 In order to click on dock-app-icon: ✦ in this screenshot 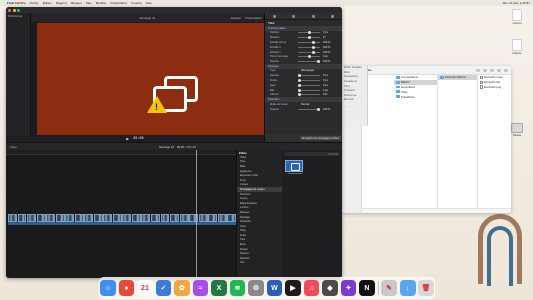, I will do `click(348, 288)`.